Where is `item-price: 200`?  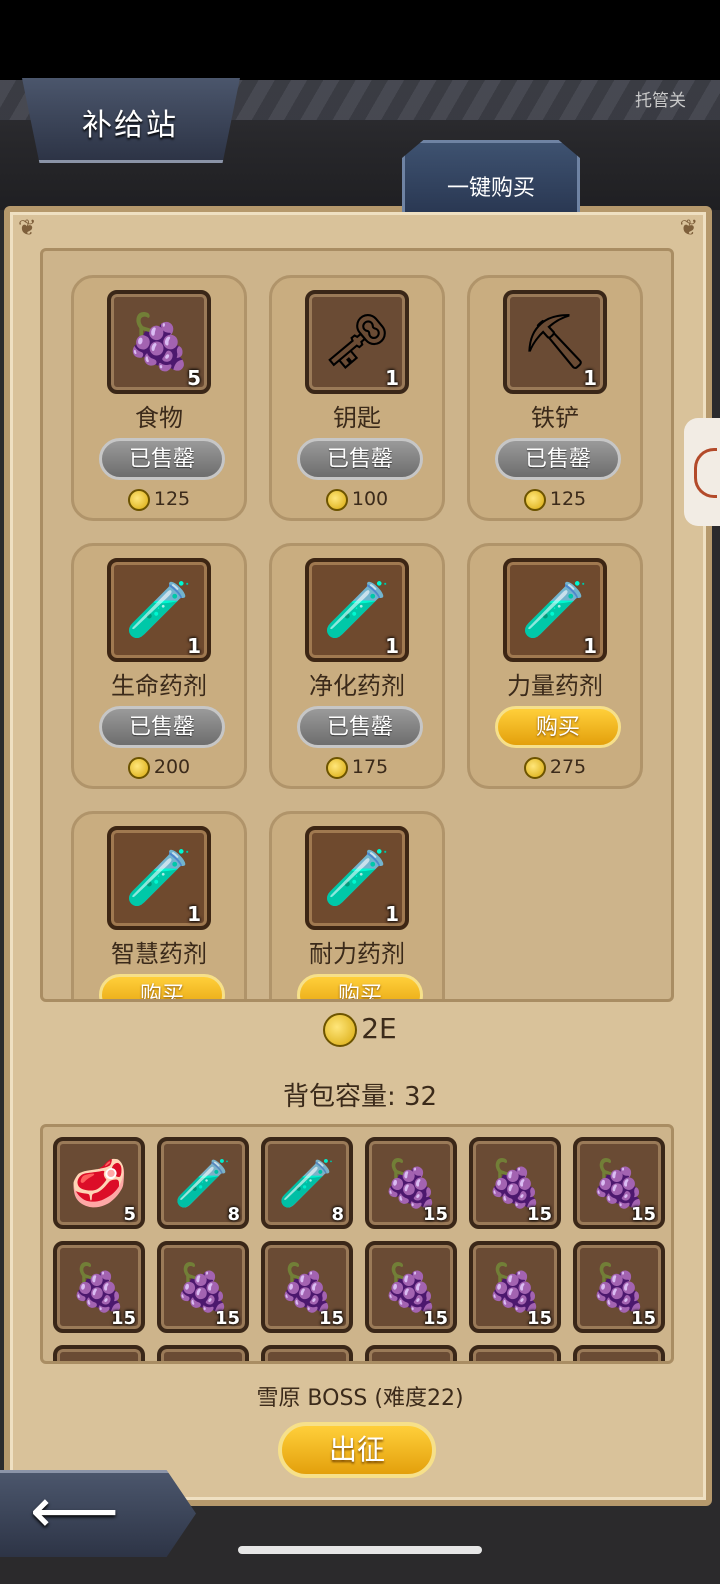
item-price: 200 is located at coordinates (159, 767).